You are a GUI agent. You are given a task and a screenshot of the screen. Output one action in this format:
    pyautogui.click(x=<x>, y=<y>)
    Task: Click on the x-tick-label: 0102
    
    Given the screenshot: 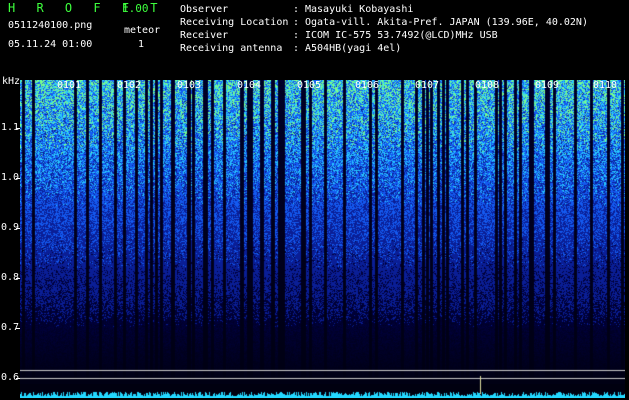 What is the action you would take?
    pyautogui.click(x=129, y=85)
    